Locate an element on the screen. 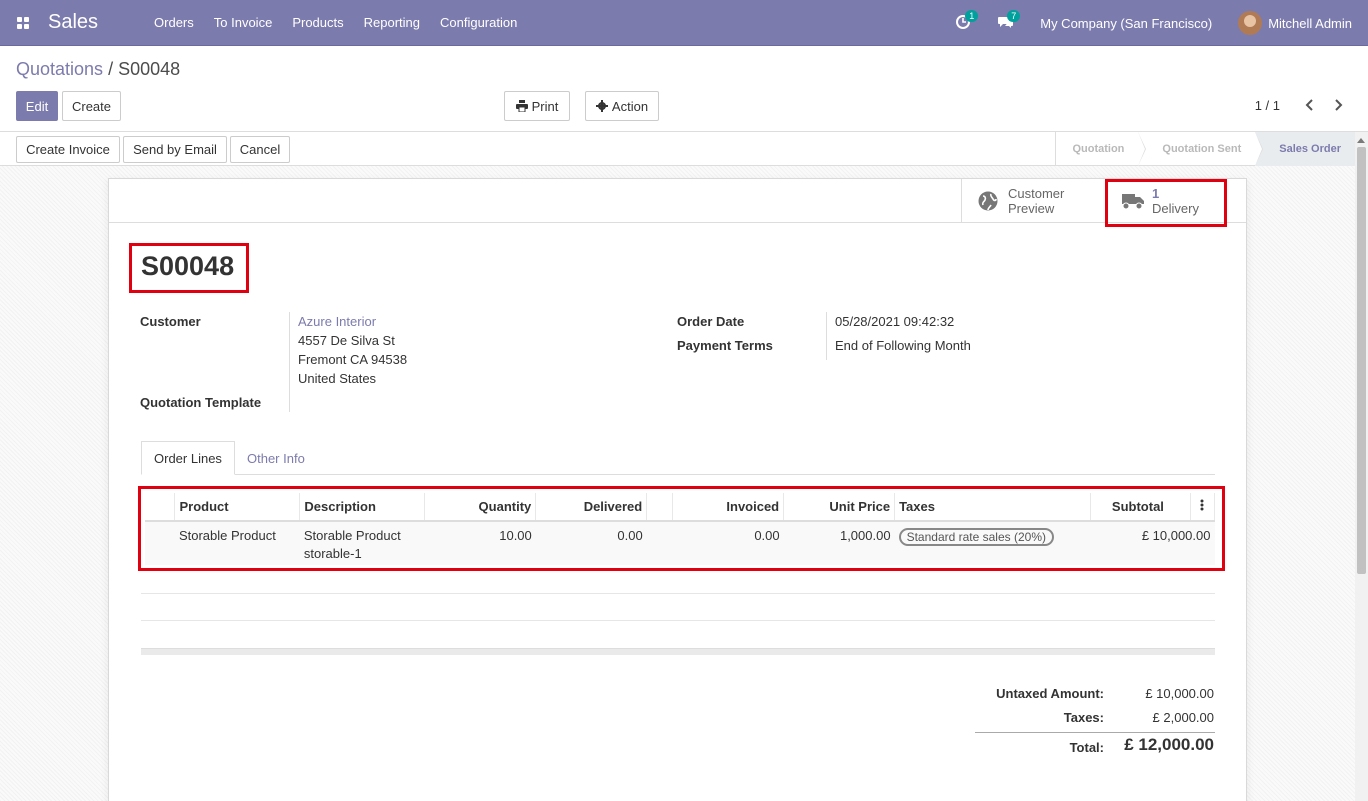 The image size is (1368, 801). action-button: Action is located at coordinates (622, 106).